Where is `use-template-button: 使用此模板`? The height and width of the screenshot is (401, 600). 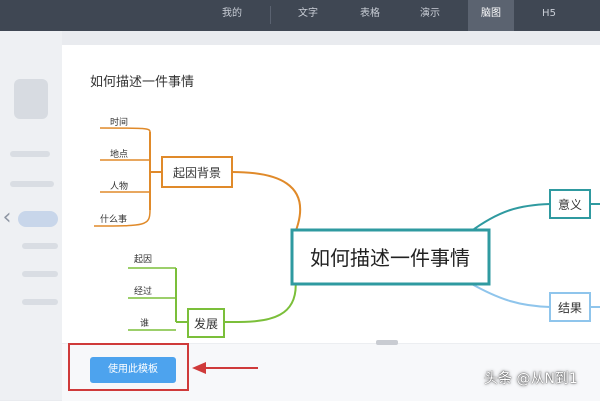 use-template-button: 使用此模板 is located at coordinates (133, 370).